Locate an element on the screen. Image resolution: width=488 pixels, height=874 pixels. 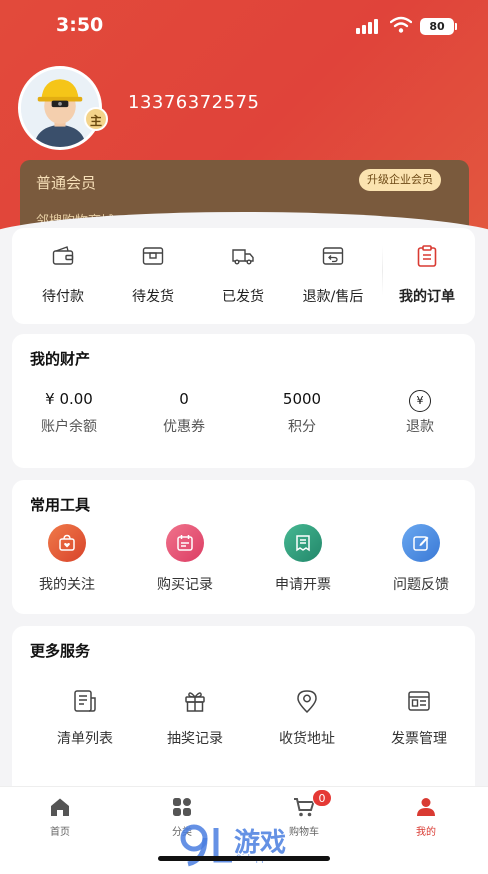
home-icon is located at coordinates (60, 807).